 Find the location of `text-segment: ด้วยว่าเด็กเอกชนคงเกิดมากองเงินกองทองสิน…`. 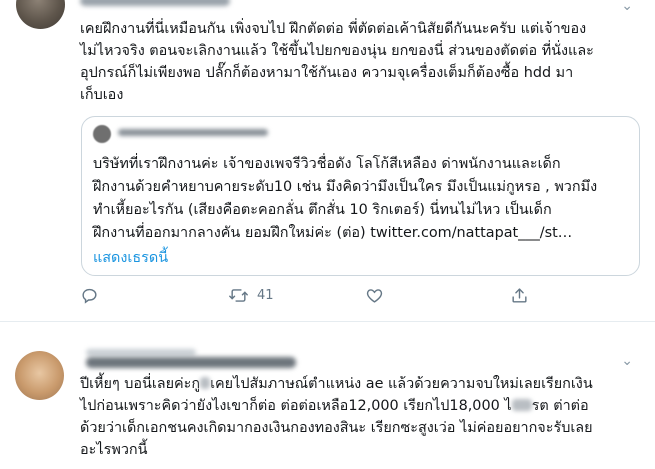

text-segment: ด้วยว่าเด็กเอกชนคงเกิดมากองเงินกองทองสิน… is located at coordinates (336, 428).